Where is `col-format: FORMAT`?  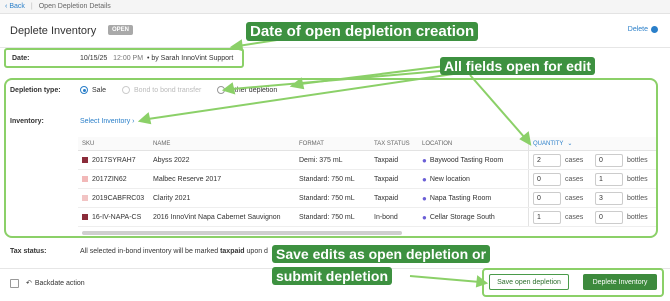
col-format: FORMAT is located at coordinates (336, 144).